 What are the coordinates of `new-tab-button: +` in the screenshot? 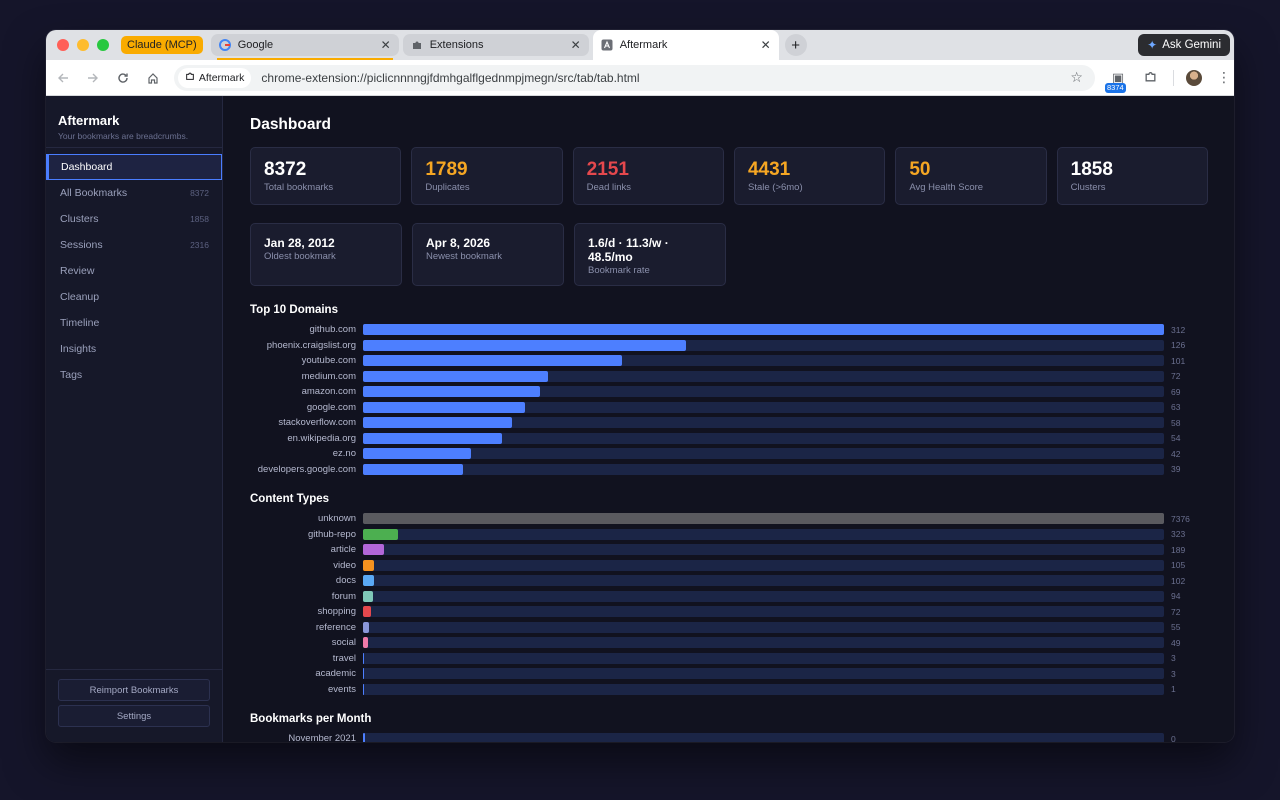 It's located at (795, 45).